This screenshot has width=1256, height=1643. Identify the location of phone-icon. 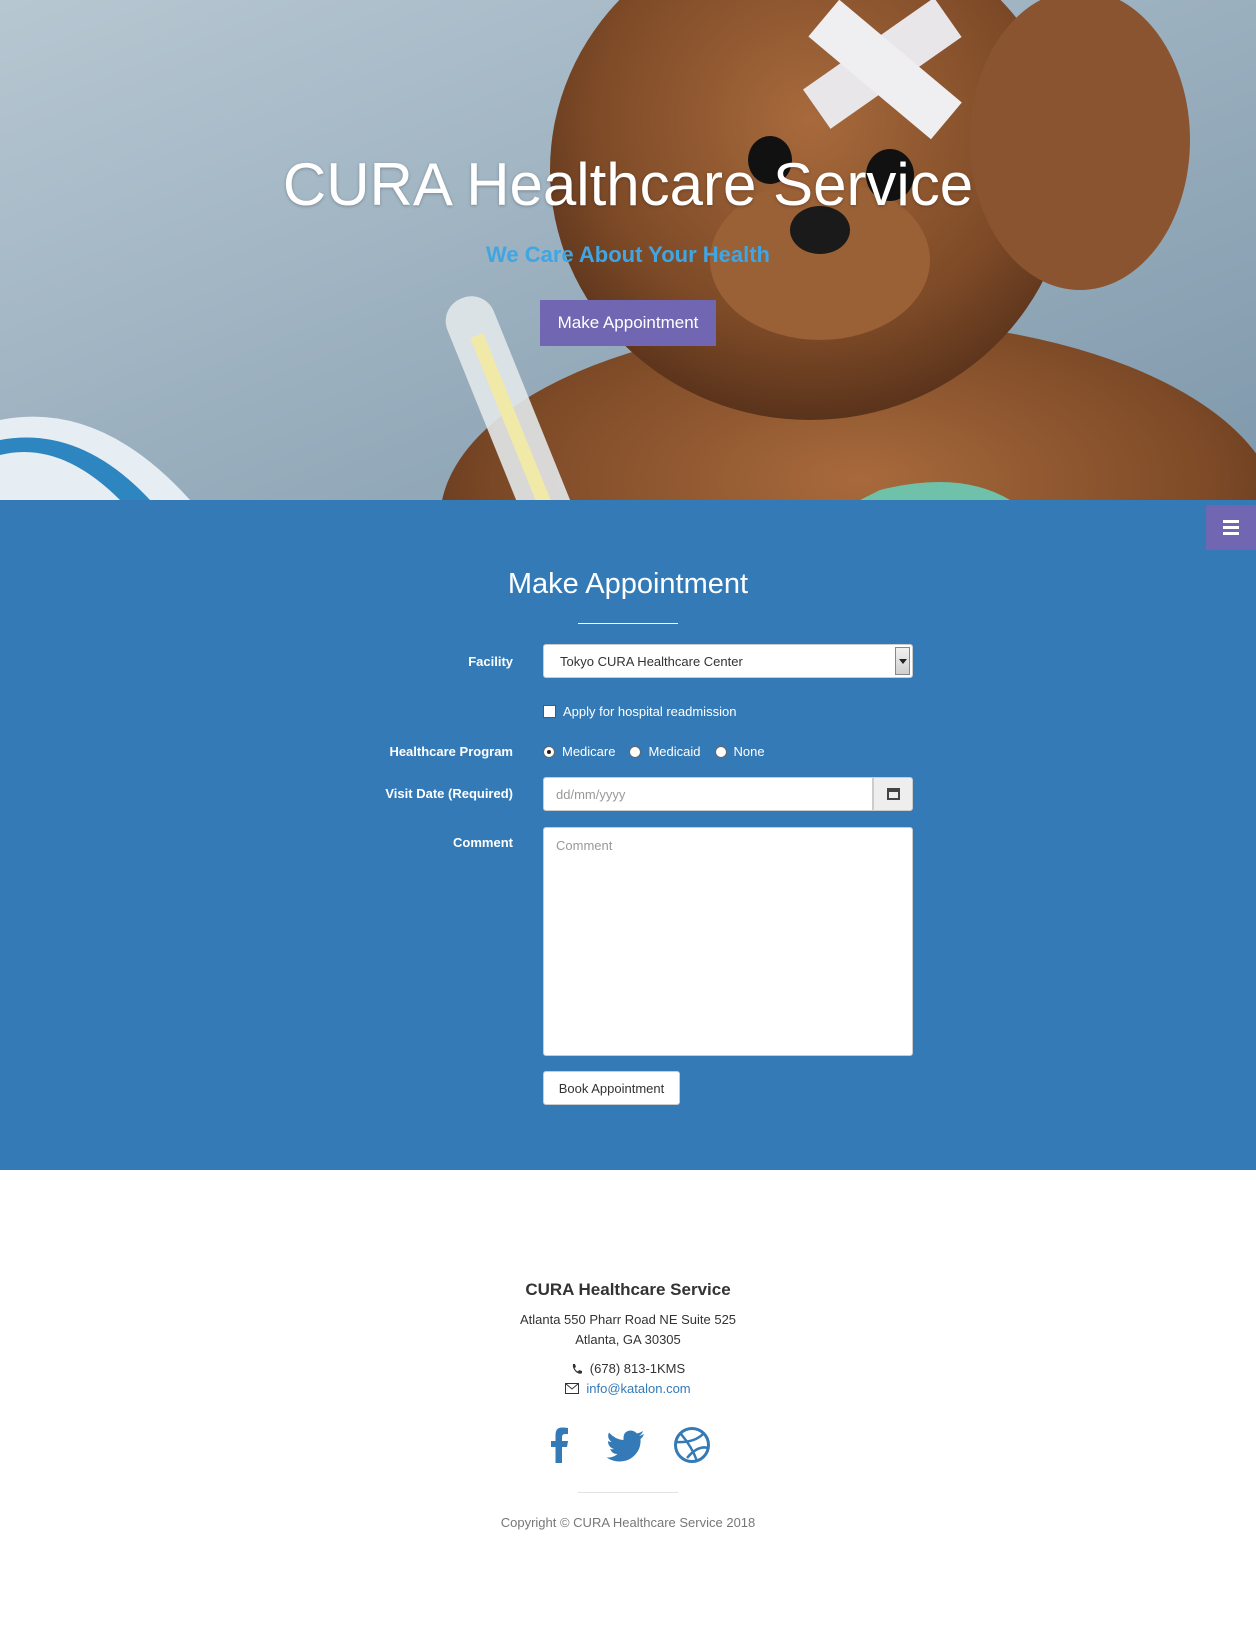
(577, 1368).